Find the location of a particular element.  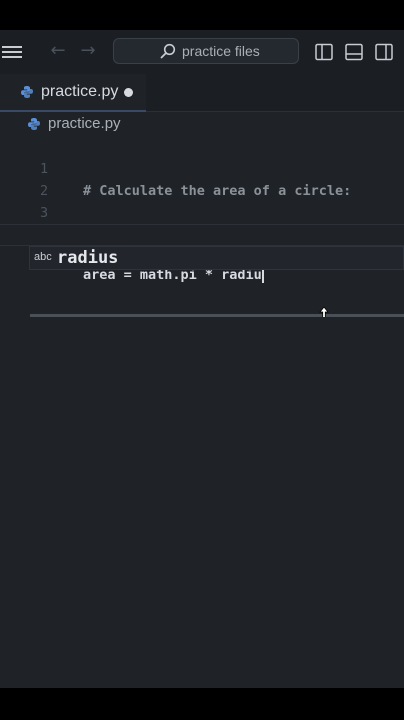

breadcrumb: practice.py is located at coordinates (202, 124).